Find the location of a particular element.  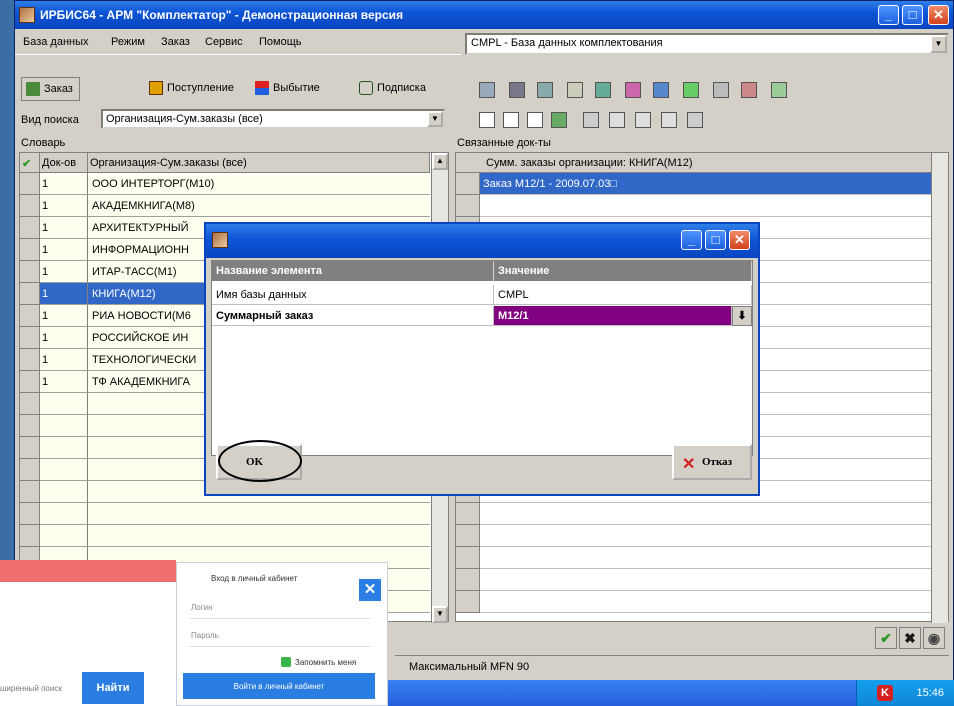

reject-icon: ✖ is located at coordinates (910, 638).